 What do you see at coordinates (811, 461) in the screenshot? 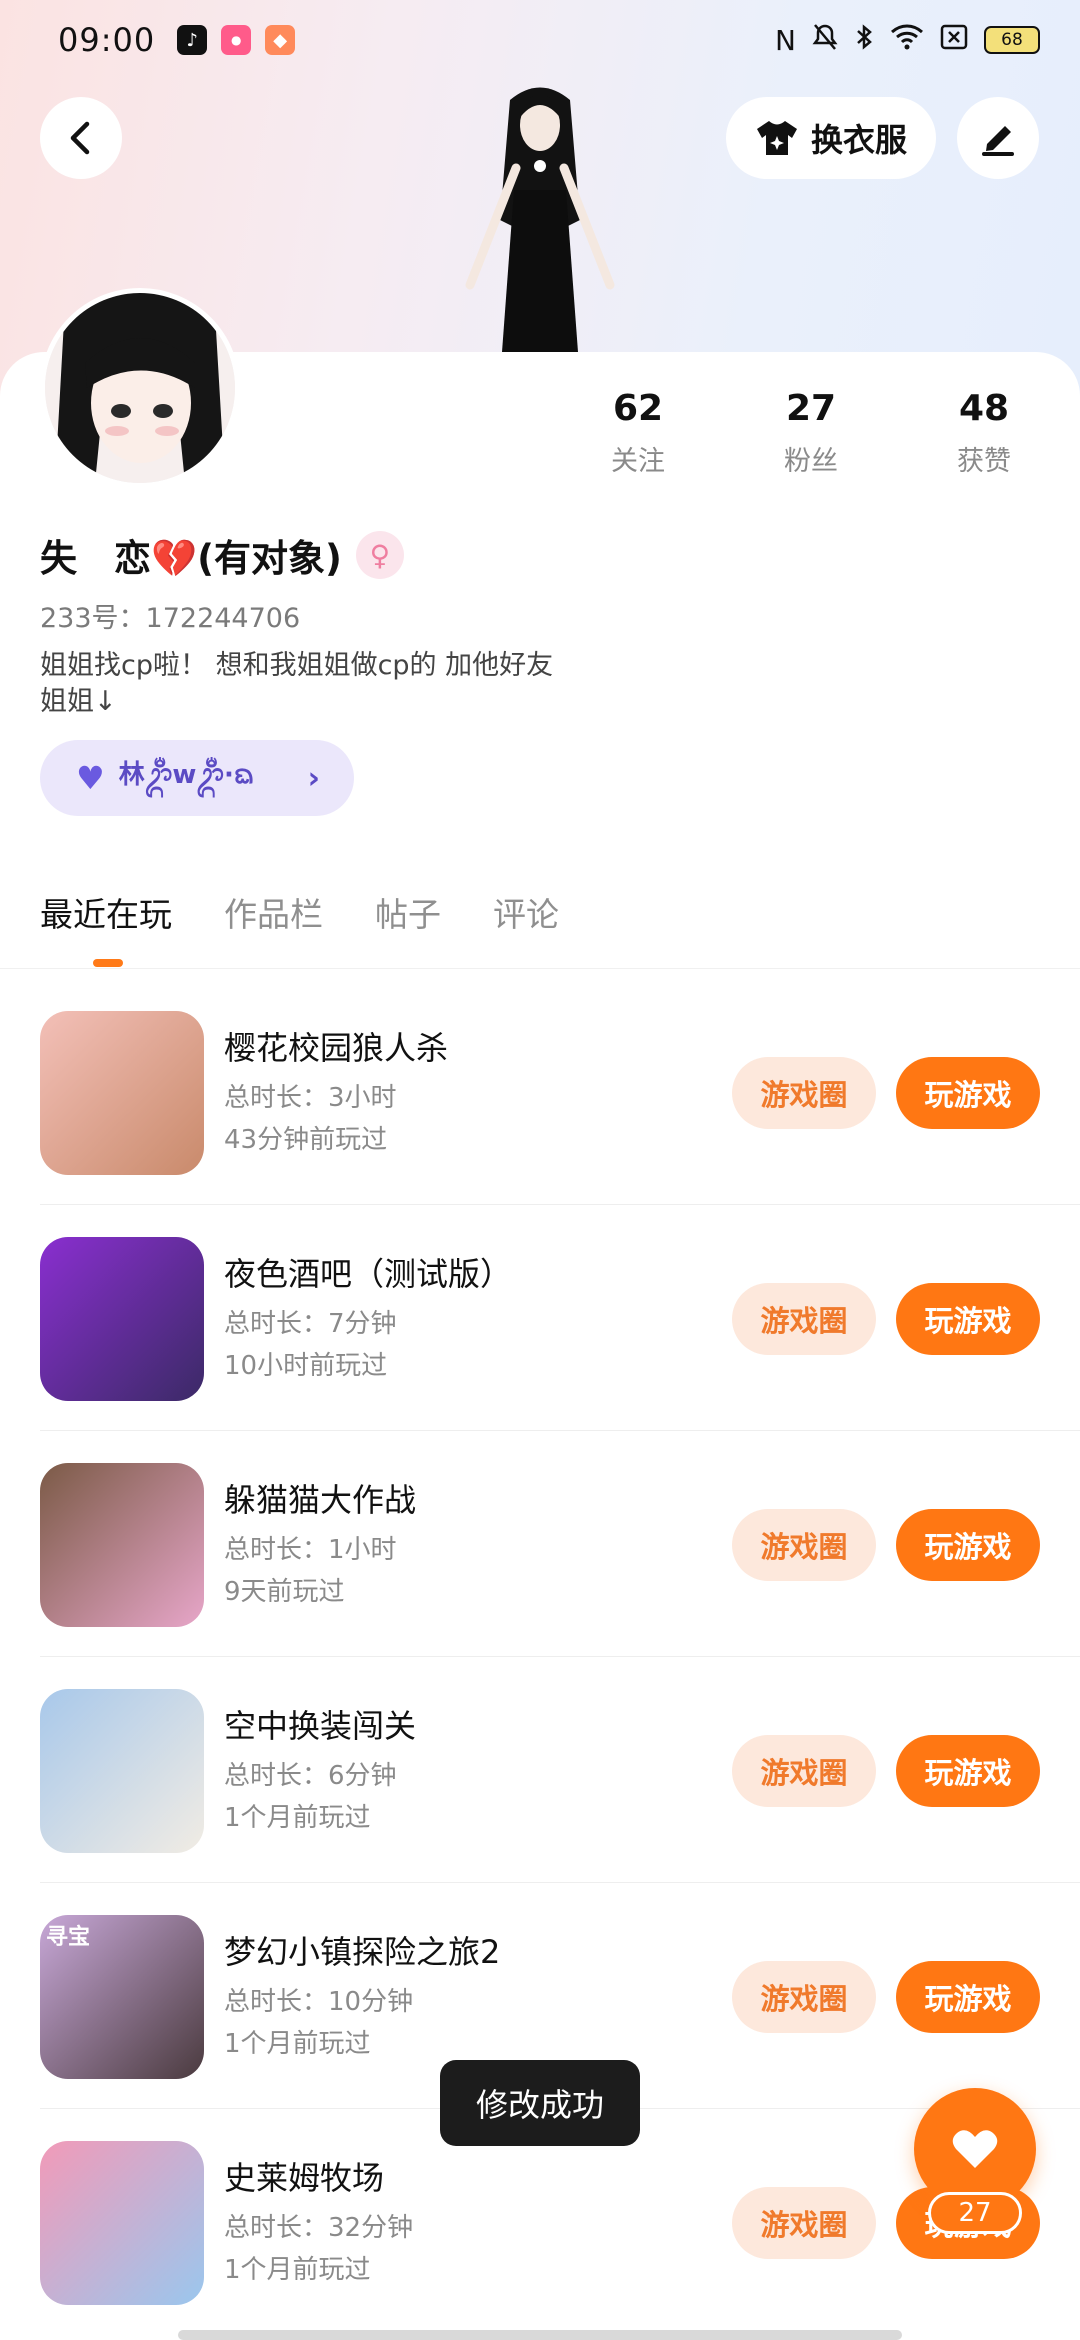
I see `stat-fans-label: 粉丝` at bounding box center [811, 461].